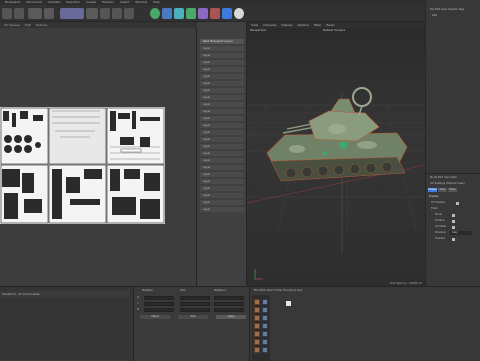 Image resolution: width=480 pixels, height=361 pixels. What do you see at coordinates (159, 310) in the screenshot?
I see `pos-z-field` at bounding box center [159, 310].